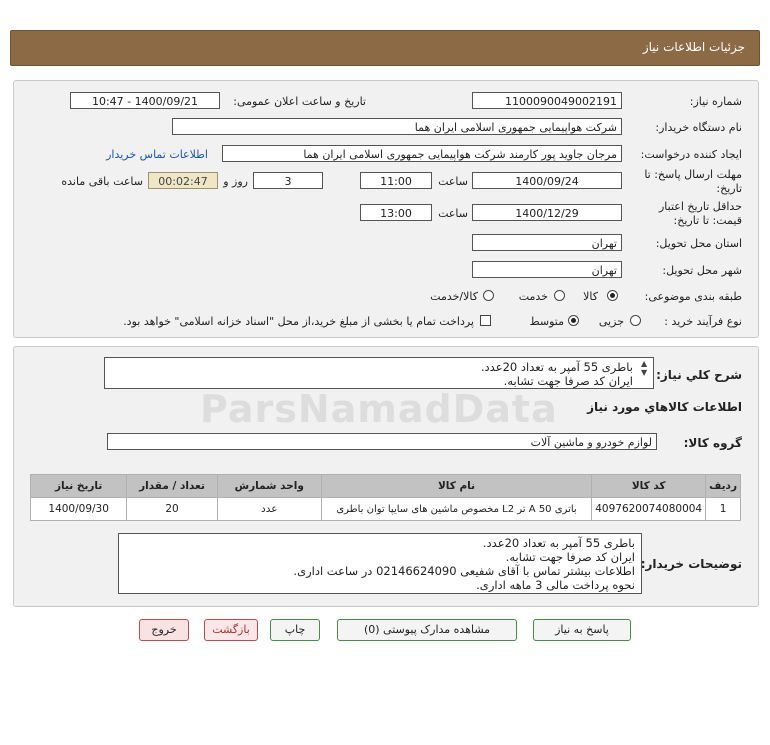  What do you see at coordinates (456, 486) in the screenshot?
I see `col-name-header: نام کالا` at bounding box center [456, 486].